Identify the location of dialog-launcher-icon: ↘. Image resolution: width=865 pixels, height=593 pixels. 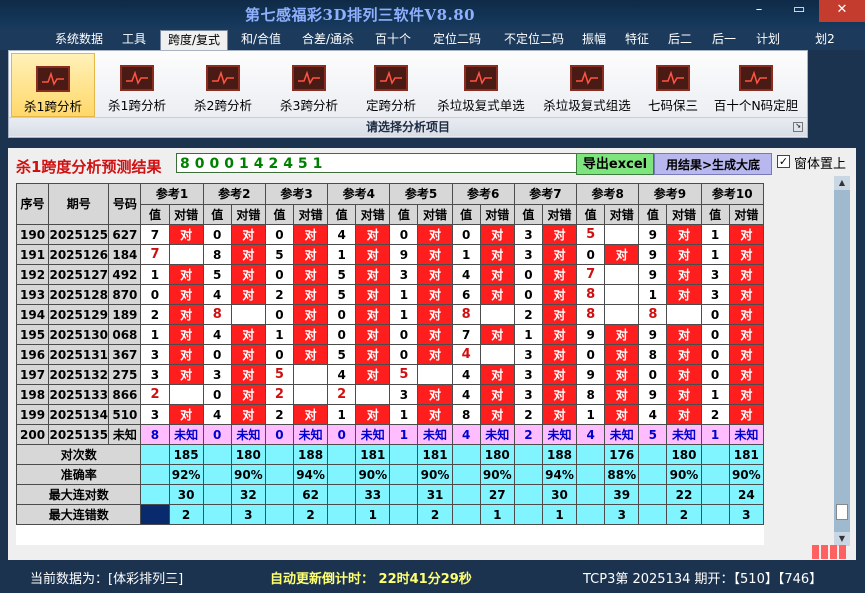
(798, 127).